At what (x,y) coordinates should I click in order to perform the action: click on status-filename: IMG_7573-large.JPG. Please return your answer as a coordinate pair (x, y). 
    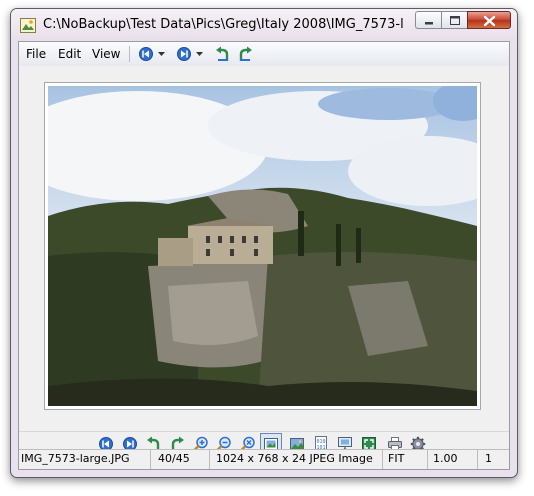
    Looking at the image, I should click on (75, 458).